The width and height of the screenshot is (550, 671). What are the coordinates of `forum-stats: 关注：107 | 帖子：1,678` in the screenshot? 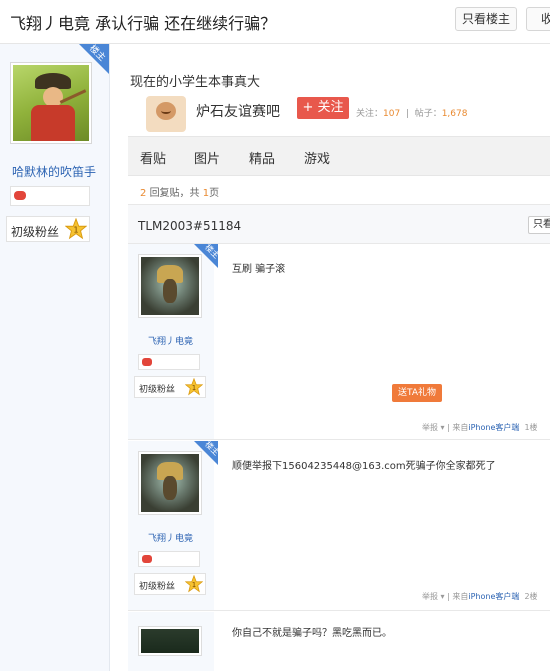 It's located at (412, 114).